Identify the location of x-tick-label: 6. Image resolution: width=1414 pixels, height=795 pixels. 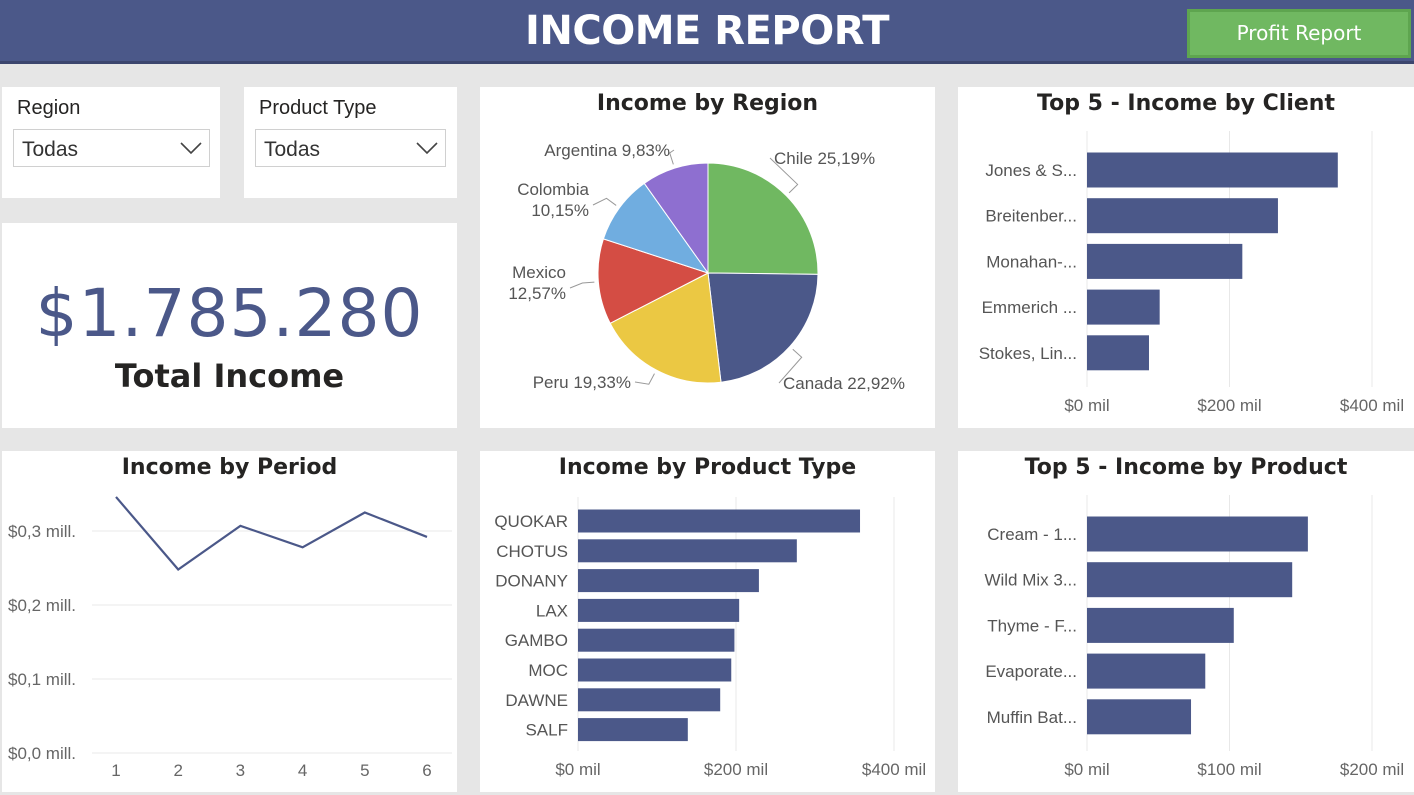
(426, 770).